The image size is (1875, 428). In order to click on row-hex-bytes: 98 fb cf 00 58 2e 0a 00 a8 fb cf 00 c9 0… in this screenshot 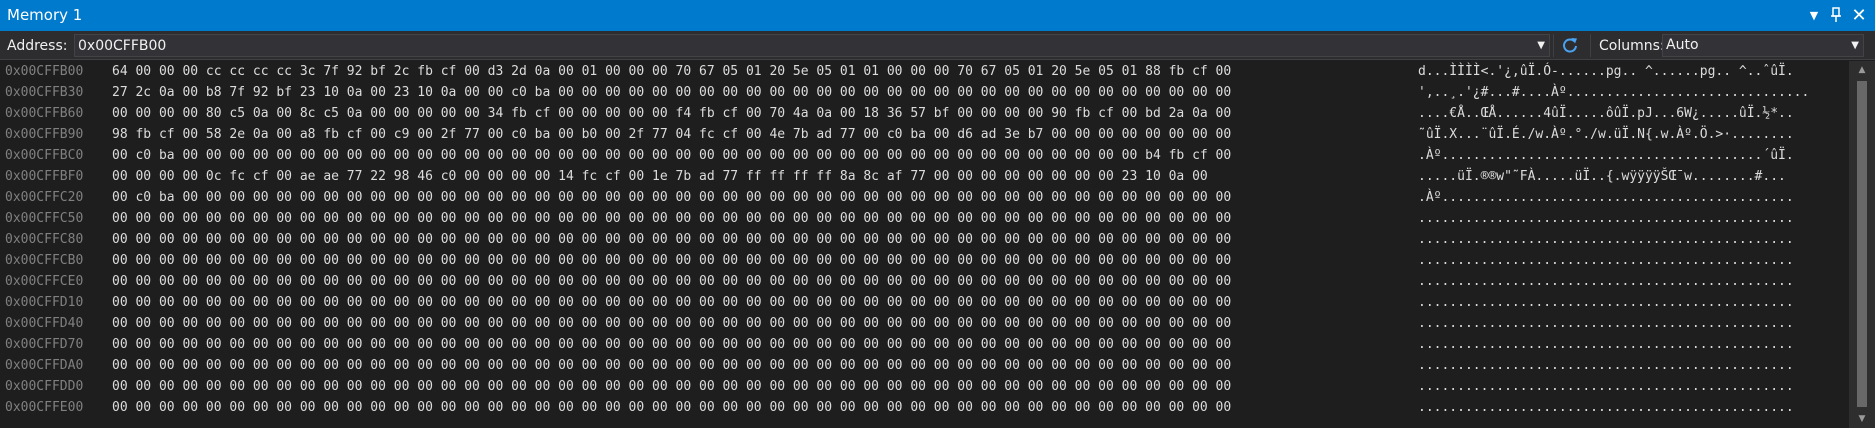, I will do `click(671, 134)`.